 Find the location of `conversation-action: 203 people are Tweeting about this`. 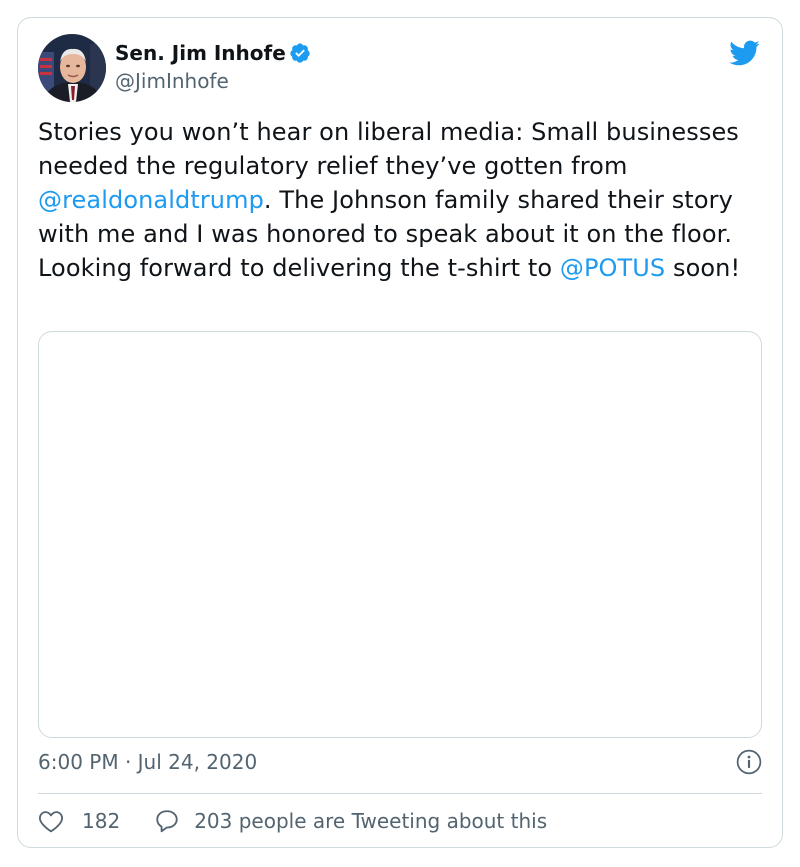

conversation-action: 203 people are Tweeting about this is located at coordinates (350, 821).